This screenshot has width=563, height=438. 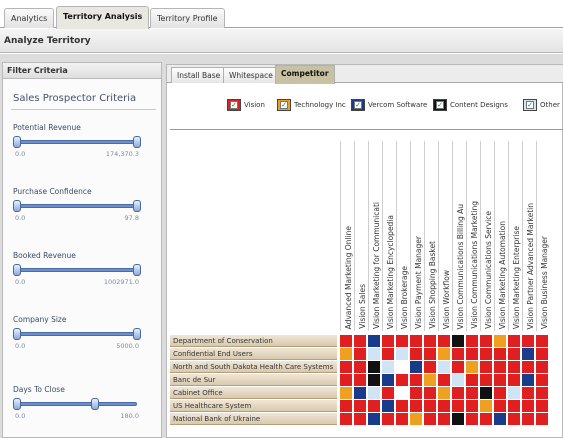 What do you see at coordinates (187, 18) in the screenshot?
I see `tab-territory-profile: Territory Profile` at bounding box center [187, 18].